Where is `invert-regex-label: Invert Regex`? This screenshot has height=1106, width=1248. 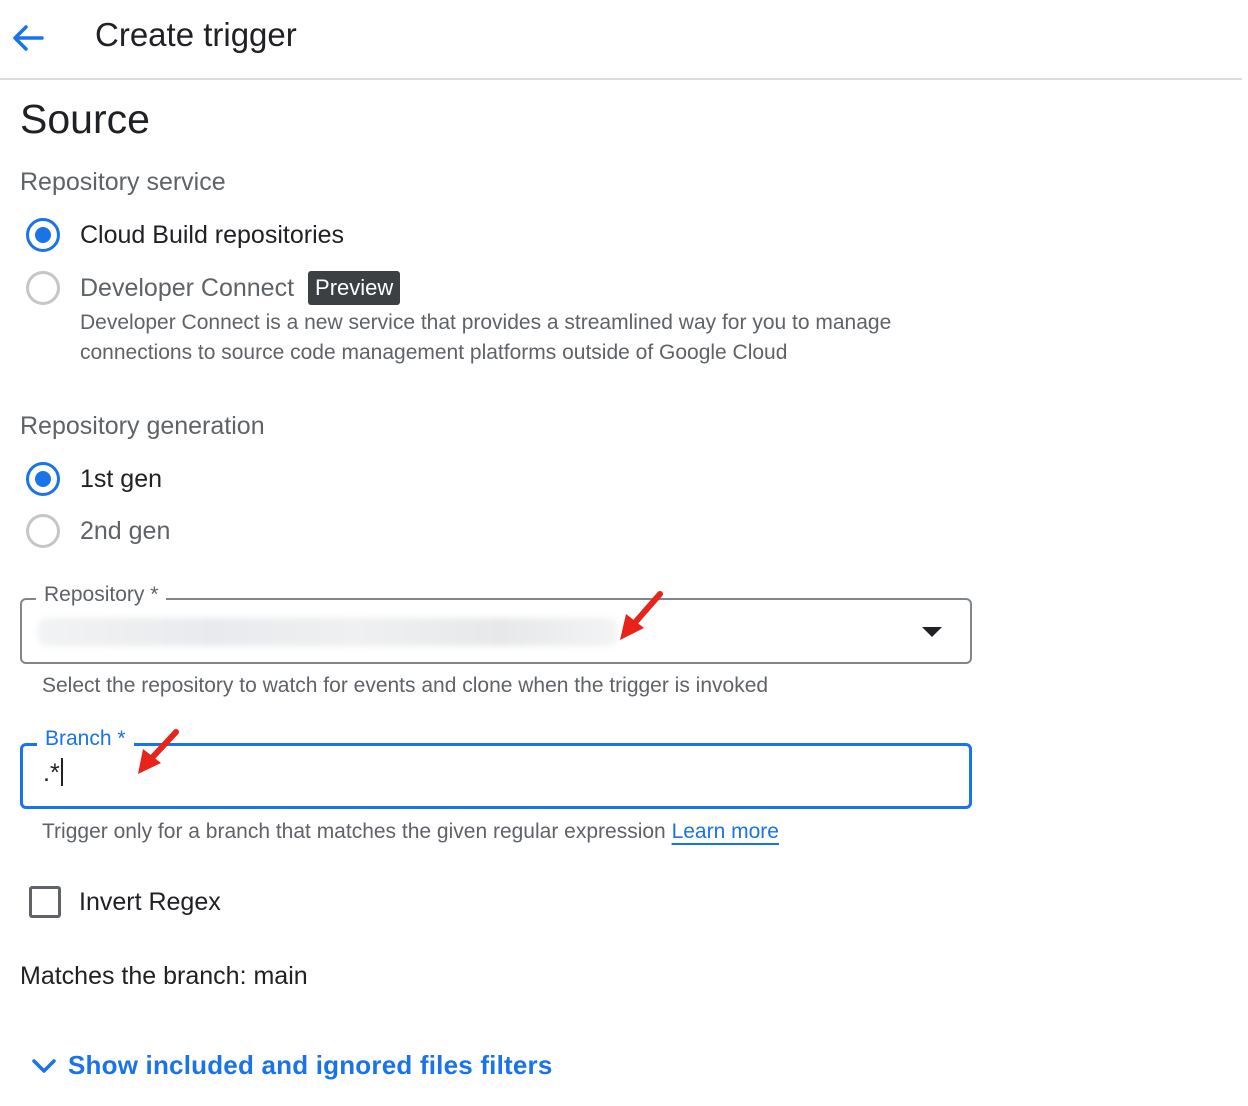
invert-regex-label: Invert Regex is located at coordinates (150, 901).